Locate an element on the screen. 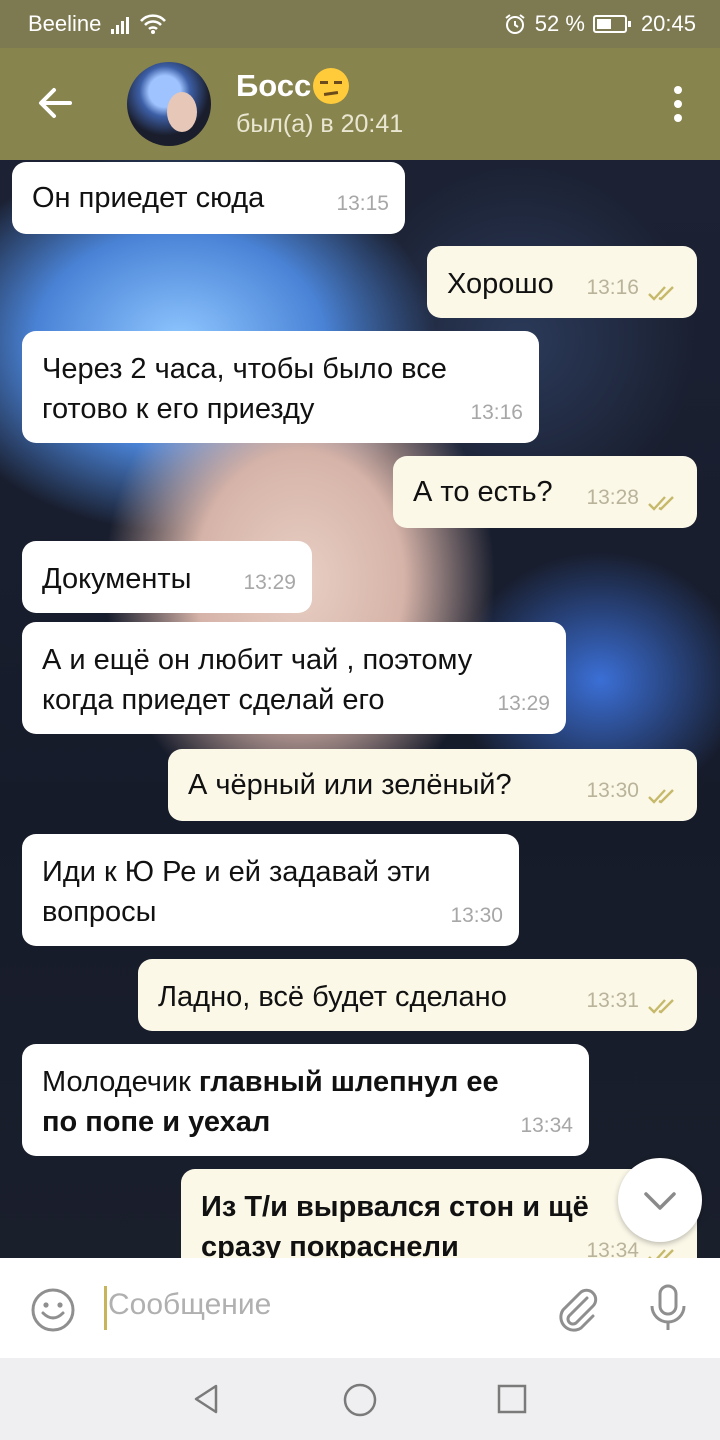 This screenshot has width=720, height=1440. battery-level is located at coordinates (603, 24).